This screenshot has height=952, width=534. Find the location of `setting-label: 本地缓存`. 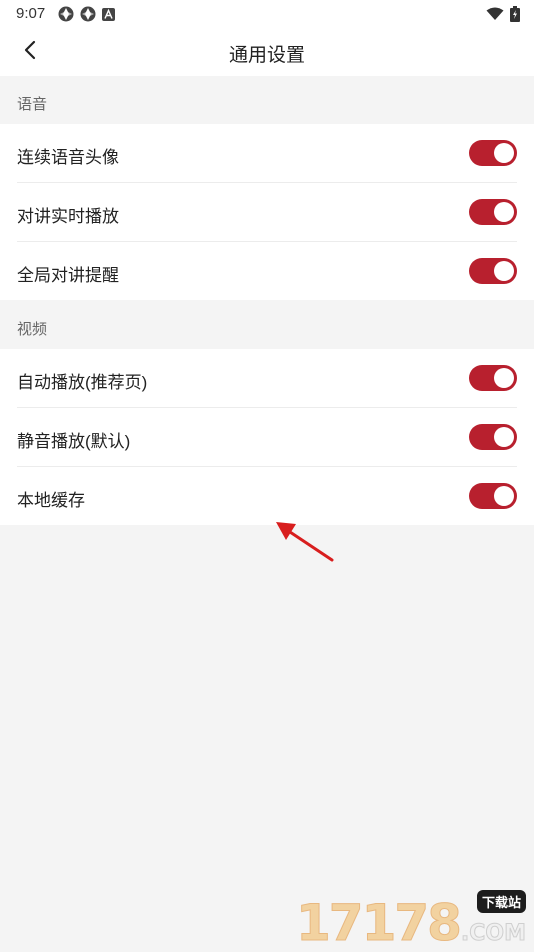

setting-label: 本地缓存 is located at coordinates (51, 500).